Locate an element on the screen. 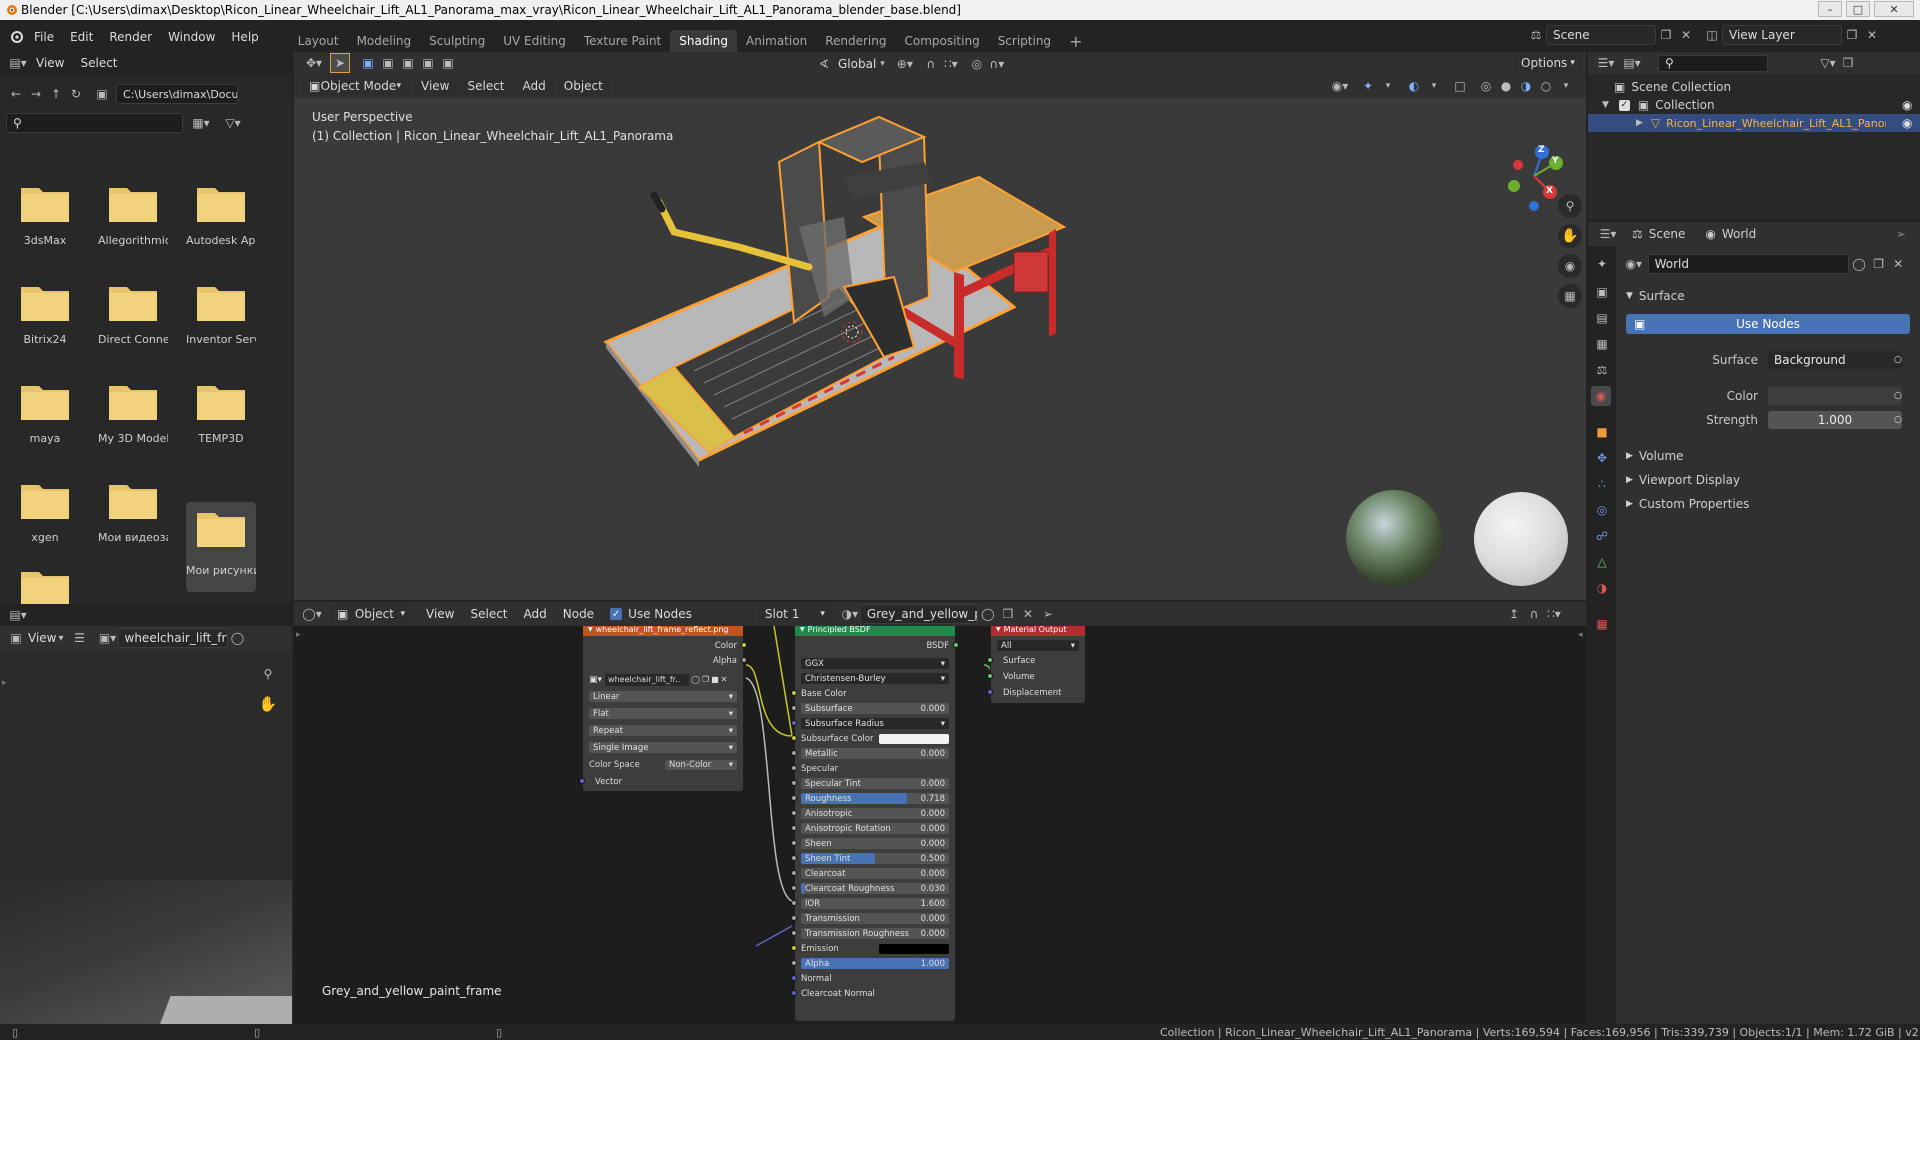  hamburger-menu-icon: ☰ is located at coordinates (80, 638).